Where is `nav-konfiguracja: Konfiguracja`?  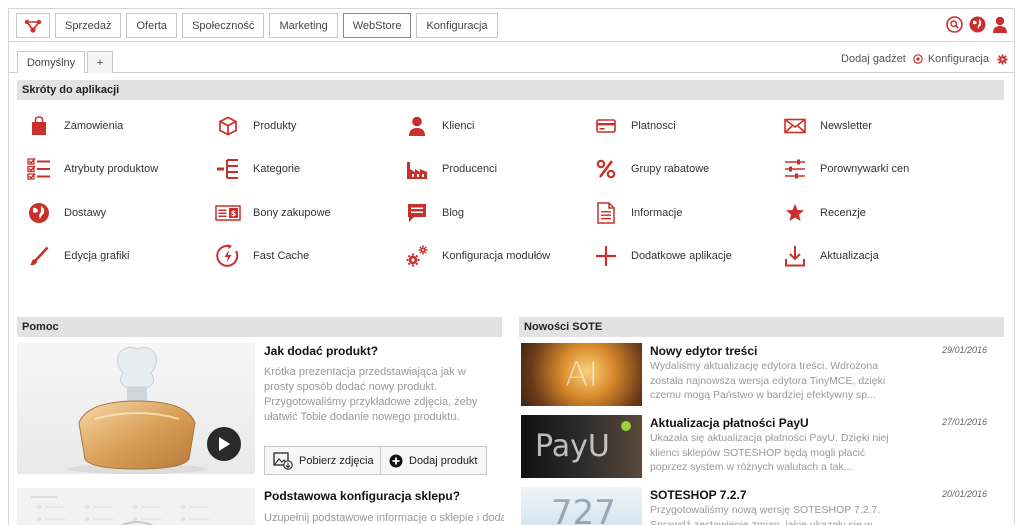 nav-konfiguracja: Konfiguracja is located at coordinates (457, 25).